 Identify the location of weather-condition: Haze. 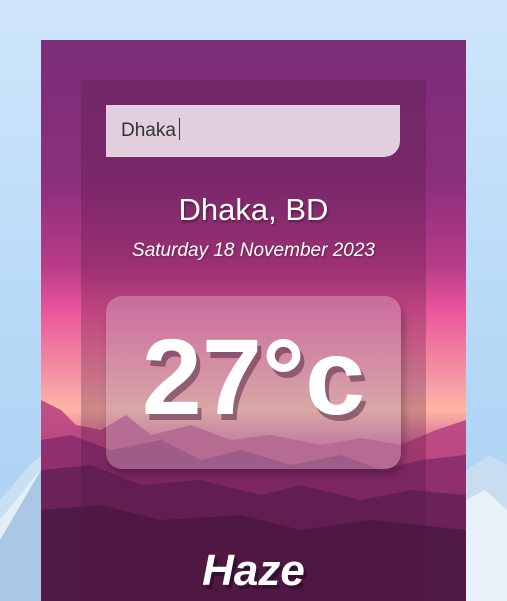
(253, 570).